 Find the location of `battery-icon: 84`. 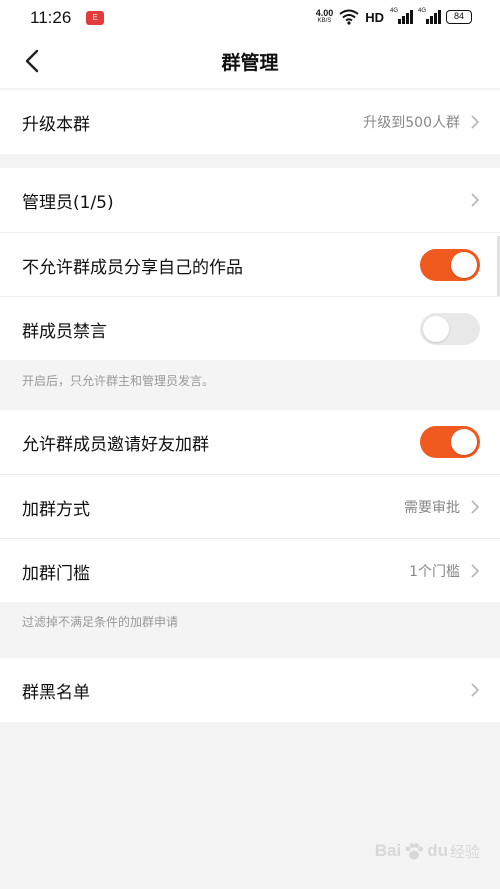

battery-icon: 84 is located at coordinates (459, 17).